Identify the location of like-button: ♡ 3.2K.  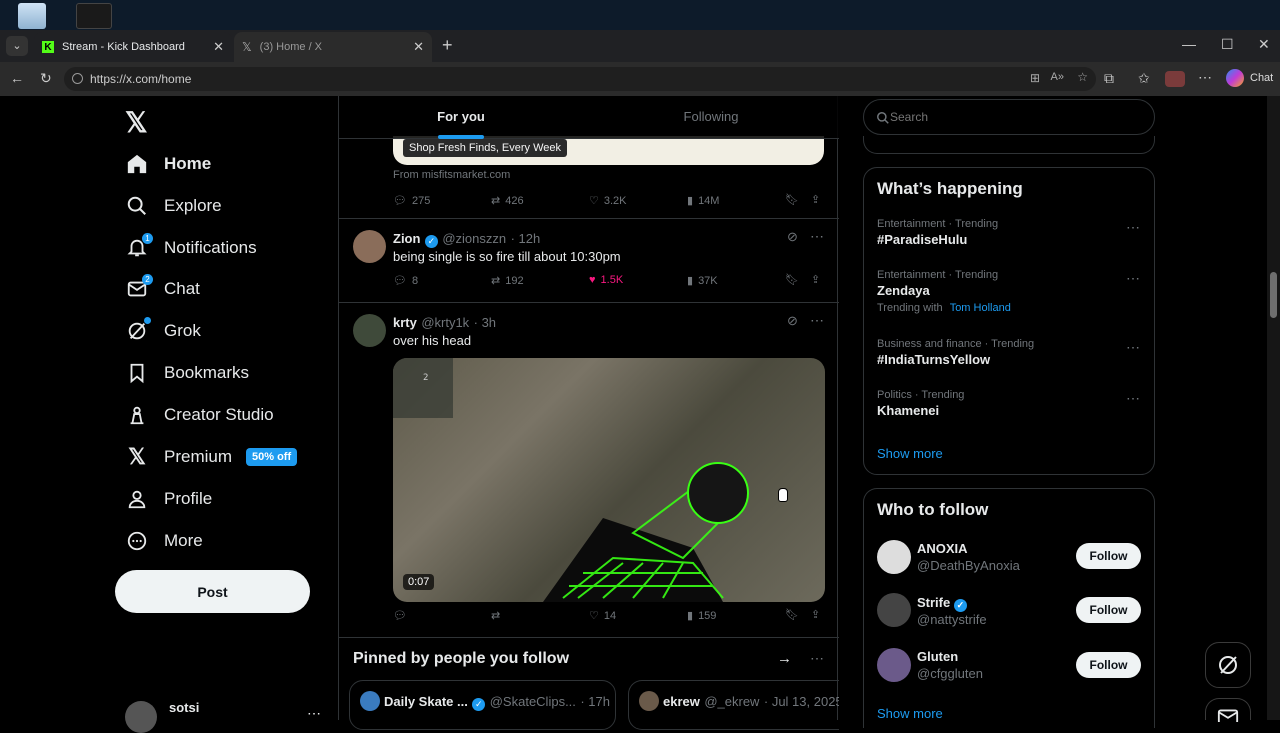
(608, 201).